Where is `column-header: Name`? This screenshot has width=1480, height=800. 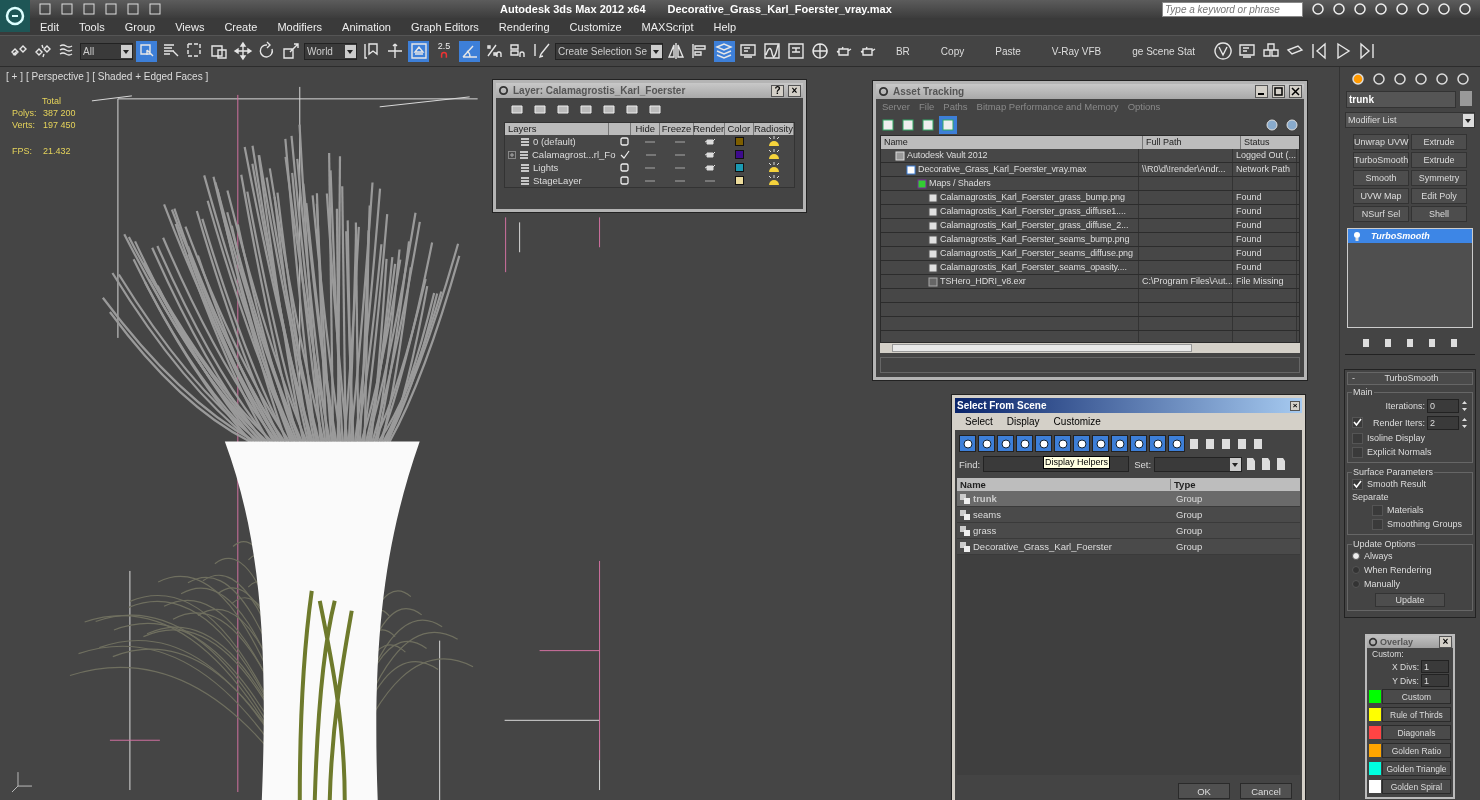
column-header: Name is located at coordinates (1064, 484).